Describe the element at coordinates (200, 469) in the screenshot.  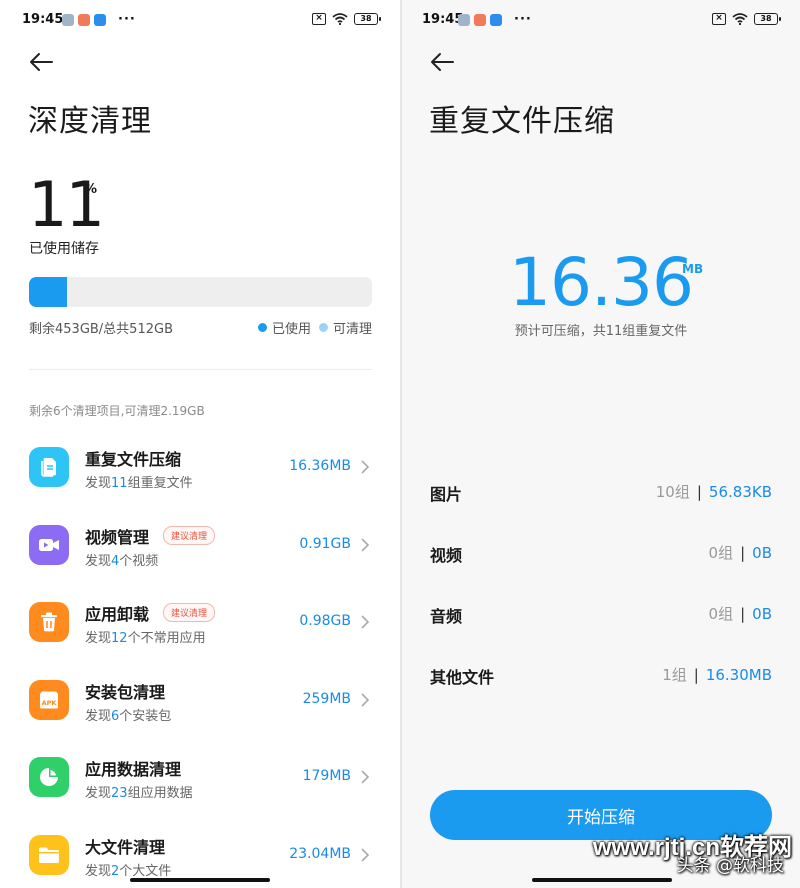
I see `clean-item-duplicate-files: 重复文件压缩 发现11组重复文件 16.36MB` at that location.